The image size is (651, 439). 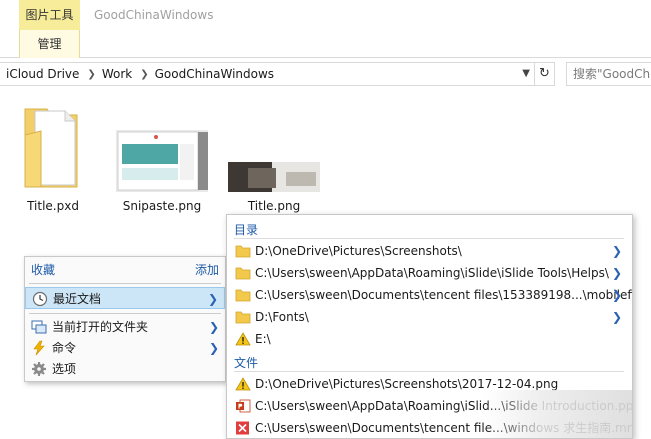 I want to click on recent-directory-item: D:\OneDrive\Pictures\Screenshots\ ❯, so click(x=429, y=251).